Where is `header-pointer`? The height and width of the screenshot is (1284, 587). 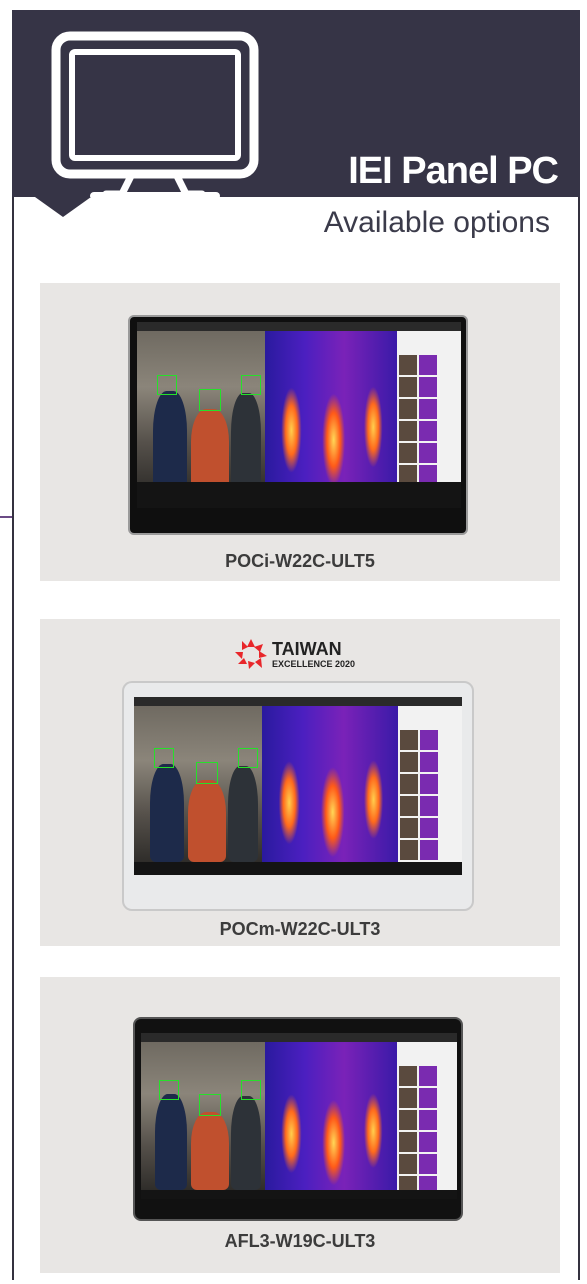
header-pointer is located at coordinates (63, 207).